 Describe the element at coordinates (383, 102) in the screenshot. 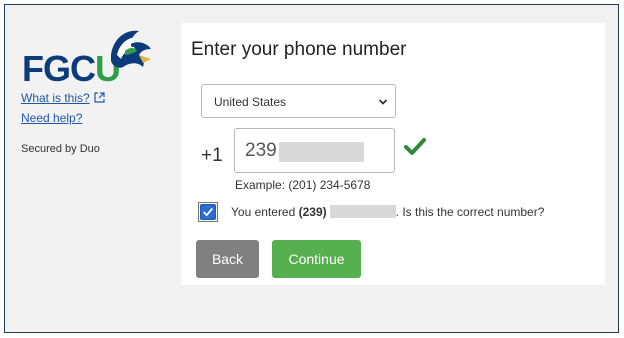

I see `chevron-down-icon` at that location.